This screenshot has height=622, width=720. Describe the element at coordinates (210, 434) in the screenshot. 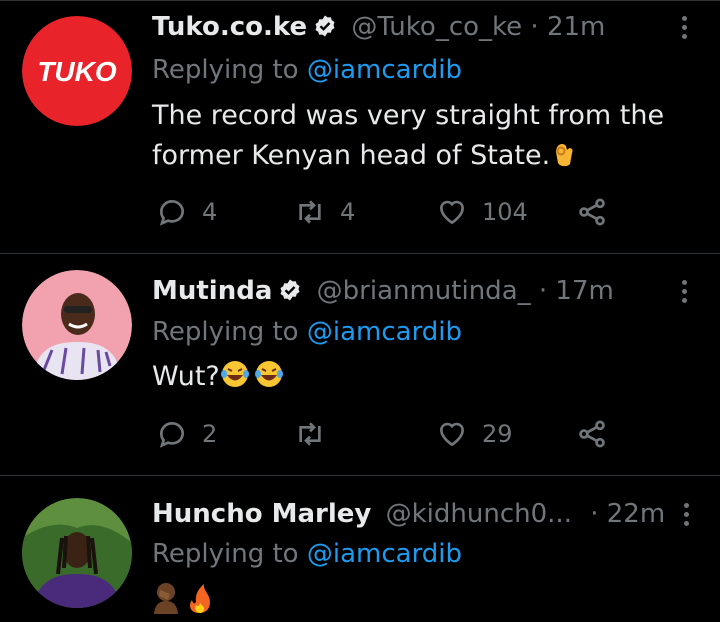

I see `reply-count: 2` at that location.